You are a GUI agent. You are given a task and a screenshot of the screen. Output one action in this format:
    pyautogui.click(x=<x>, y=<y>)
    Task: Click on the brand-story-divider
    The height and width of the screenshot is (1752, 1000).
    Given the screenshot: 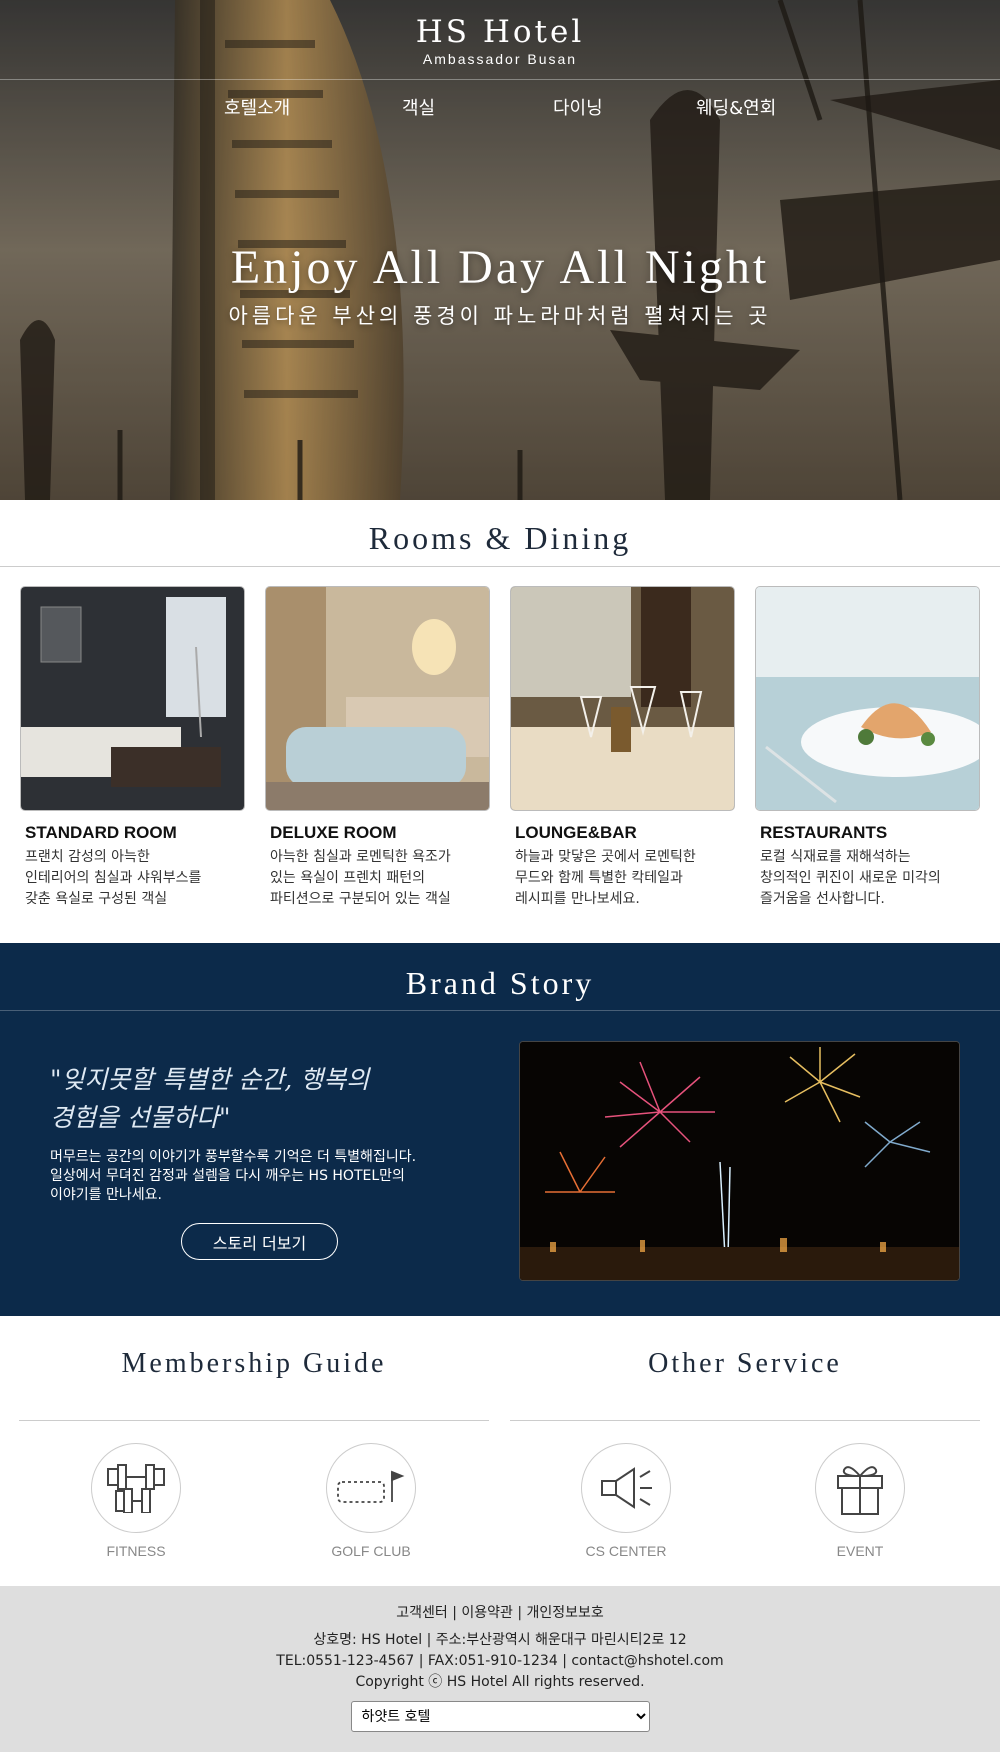 What is the action you would take?
    pyautogui.click(x=500, y=1010)
    